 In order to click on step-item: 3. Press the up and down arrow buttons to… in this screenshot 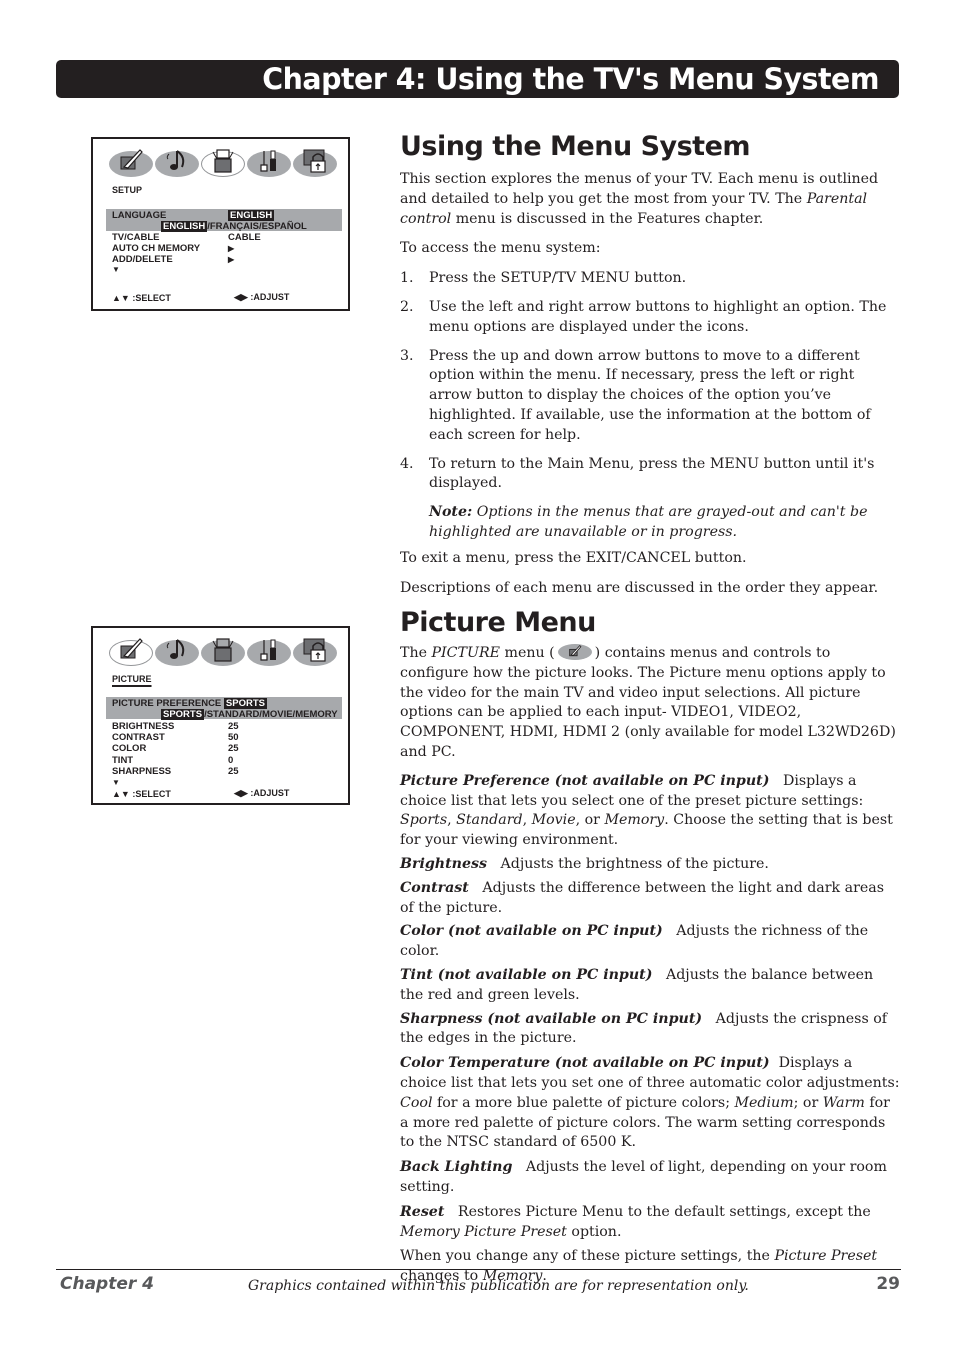, I will do `click(650, 396)`.